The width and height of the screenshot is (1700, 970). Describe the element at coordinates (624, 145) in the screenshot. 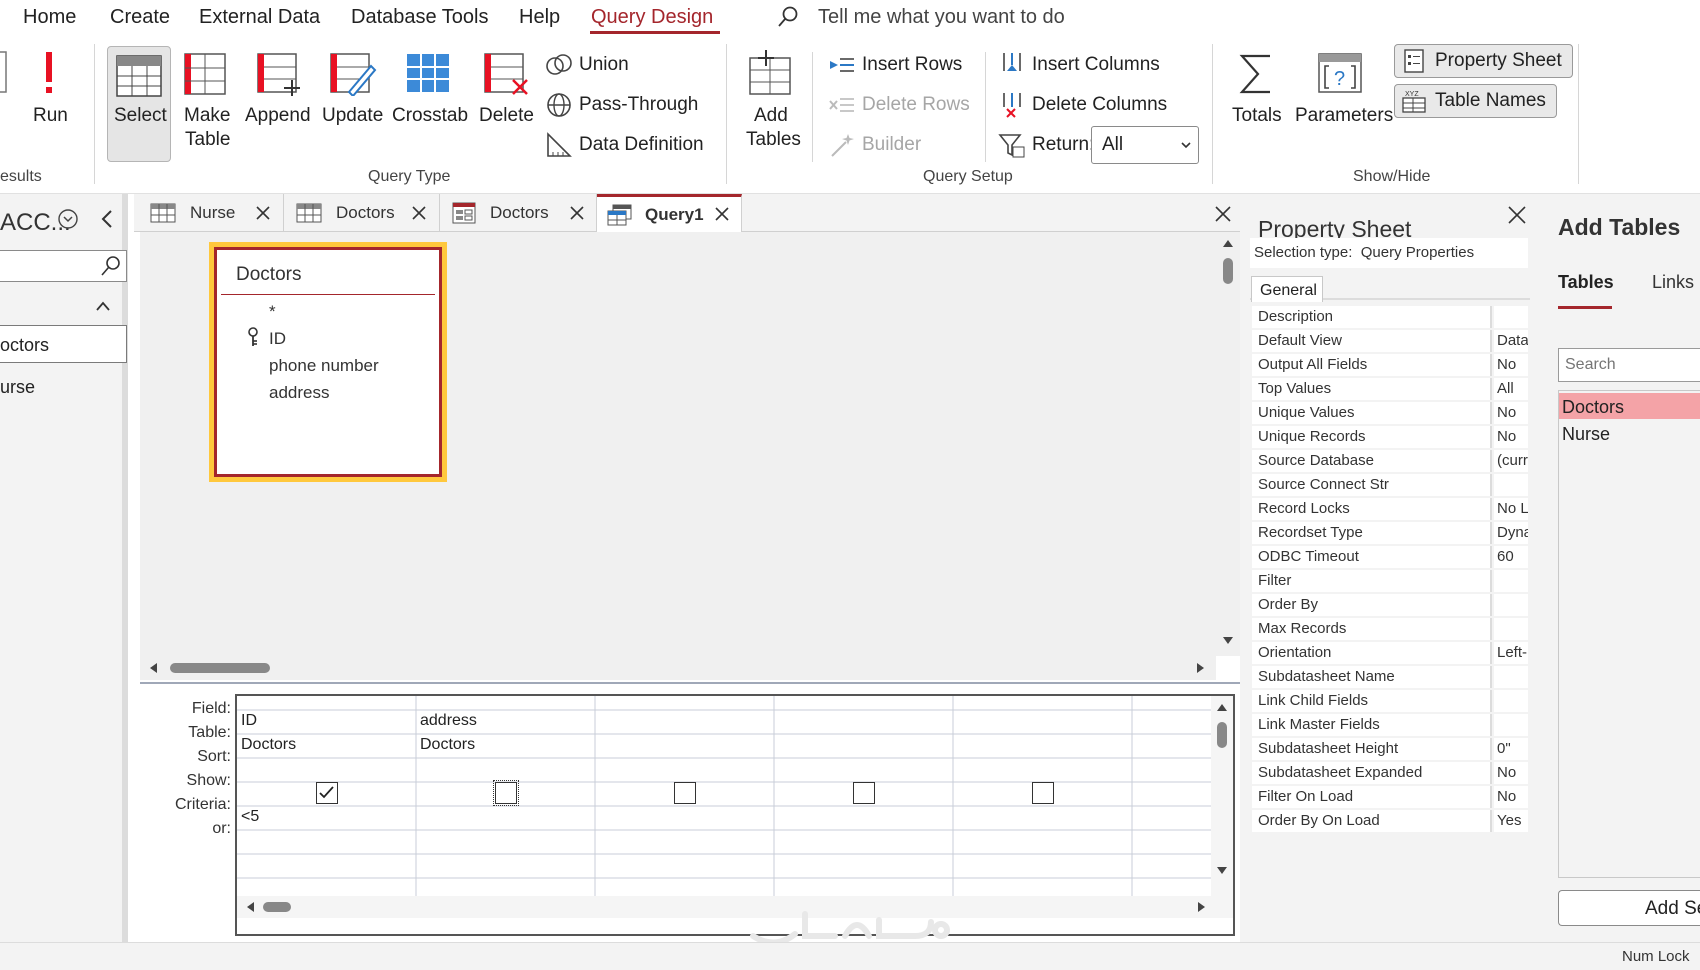

I see `data-definition-button: Data Definition` at that location.